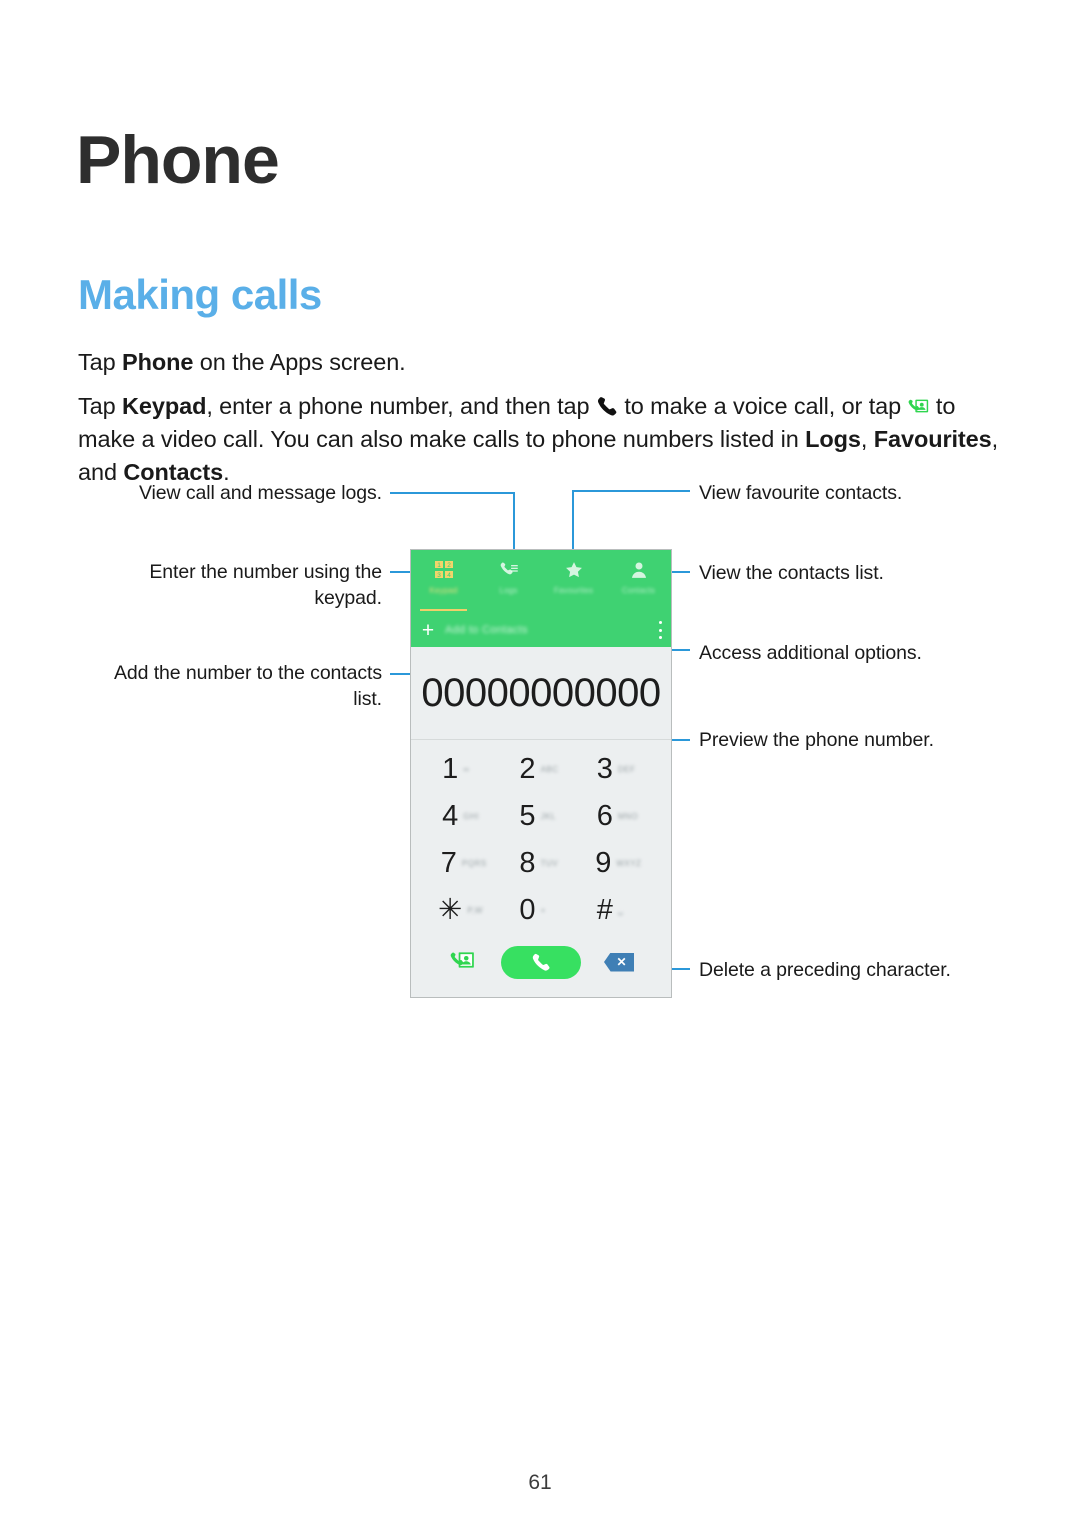 Image resolution: width=1080 pixels, height=1527 pixels. I want to click on tab-logs-label: Logs, so click(508, 590).